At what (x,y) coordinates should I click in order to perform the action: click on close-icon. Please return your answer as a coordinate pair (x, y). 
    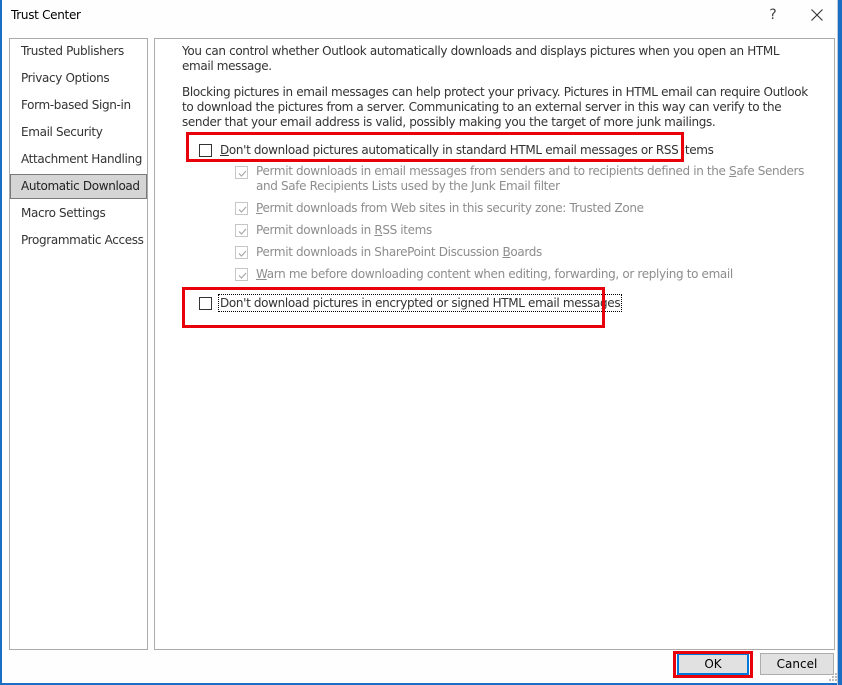
    Looking at the image, I should click on (817, 15).